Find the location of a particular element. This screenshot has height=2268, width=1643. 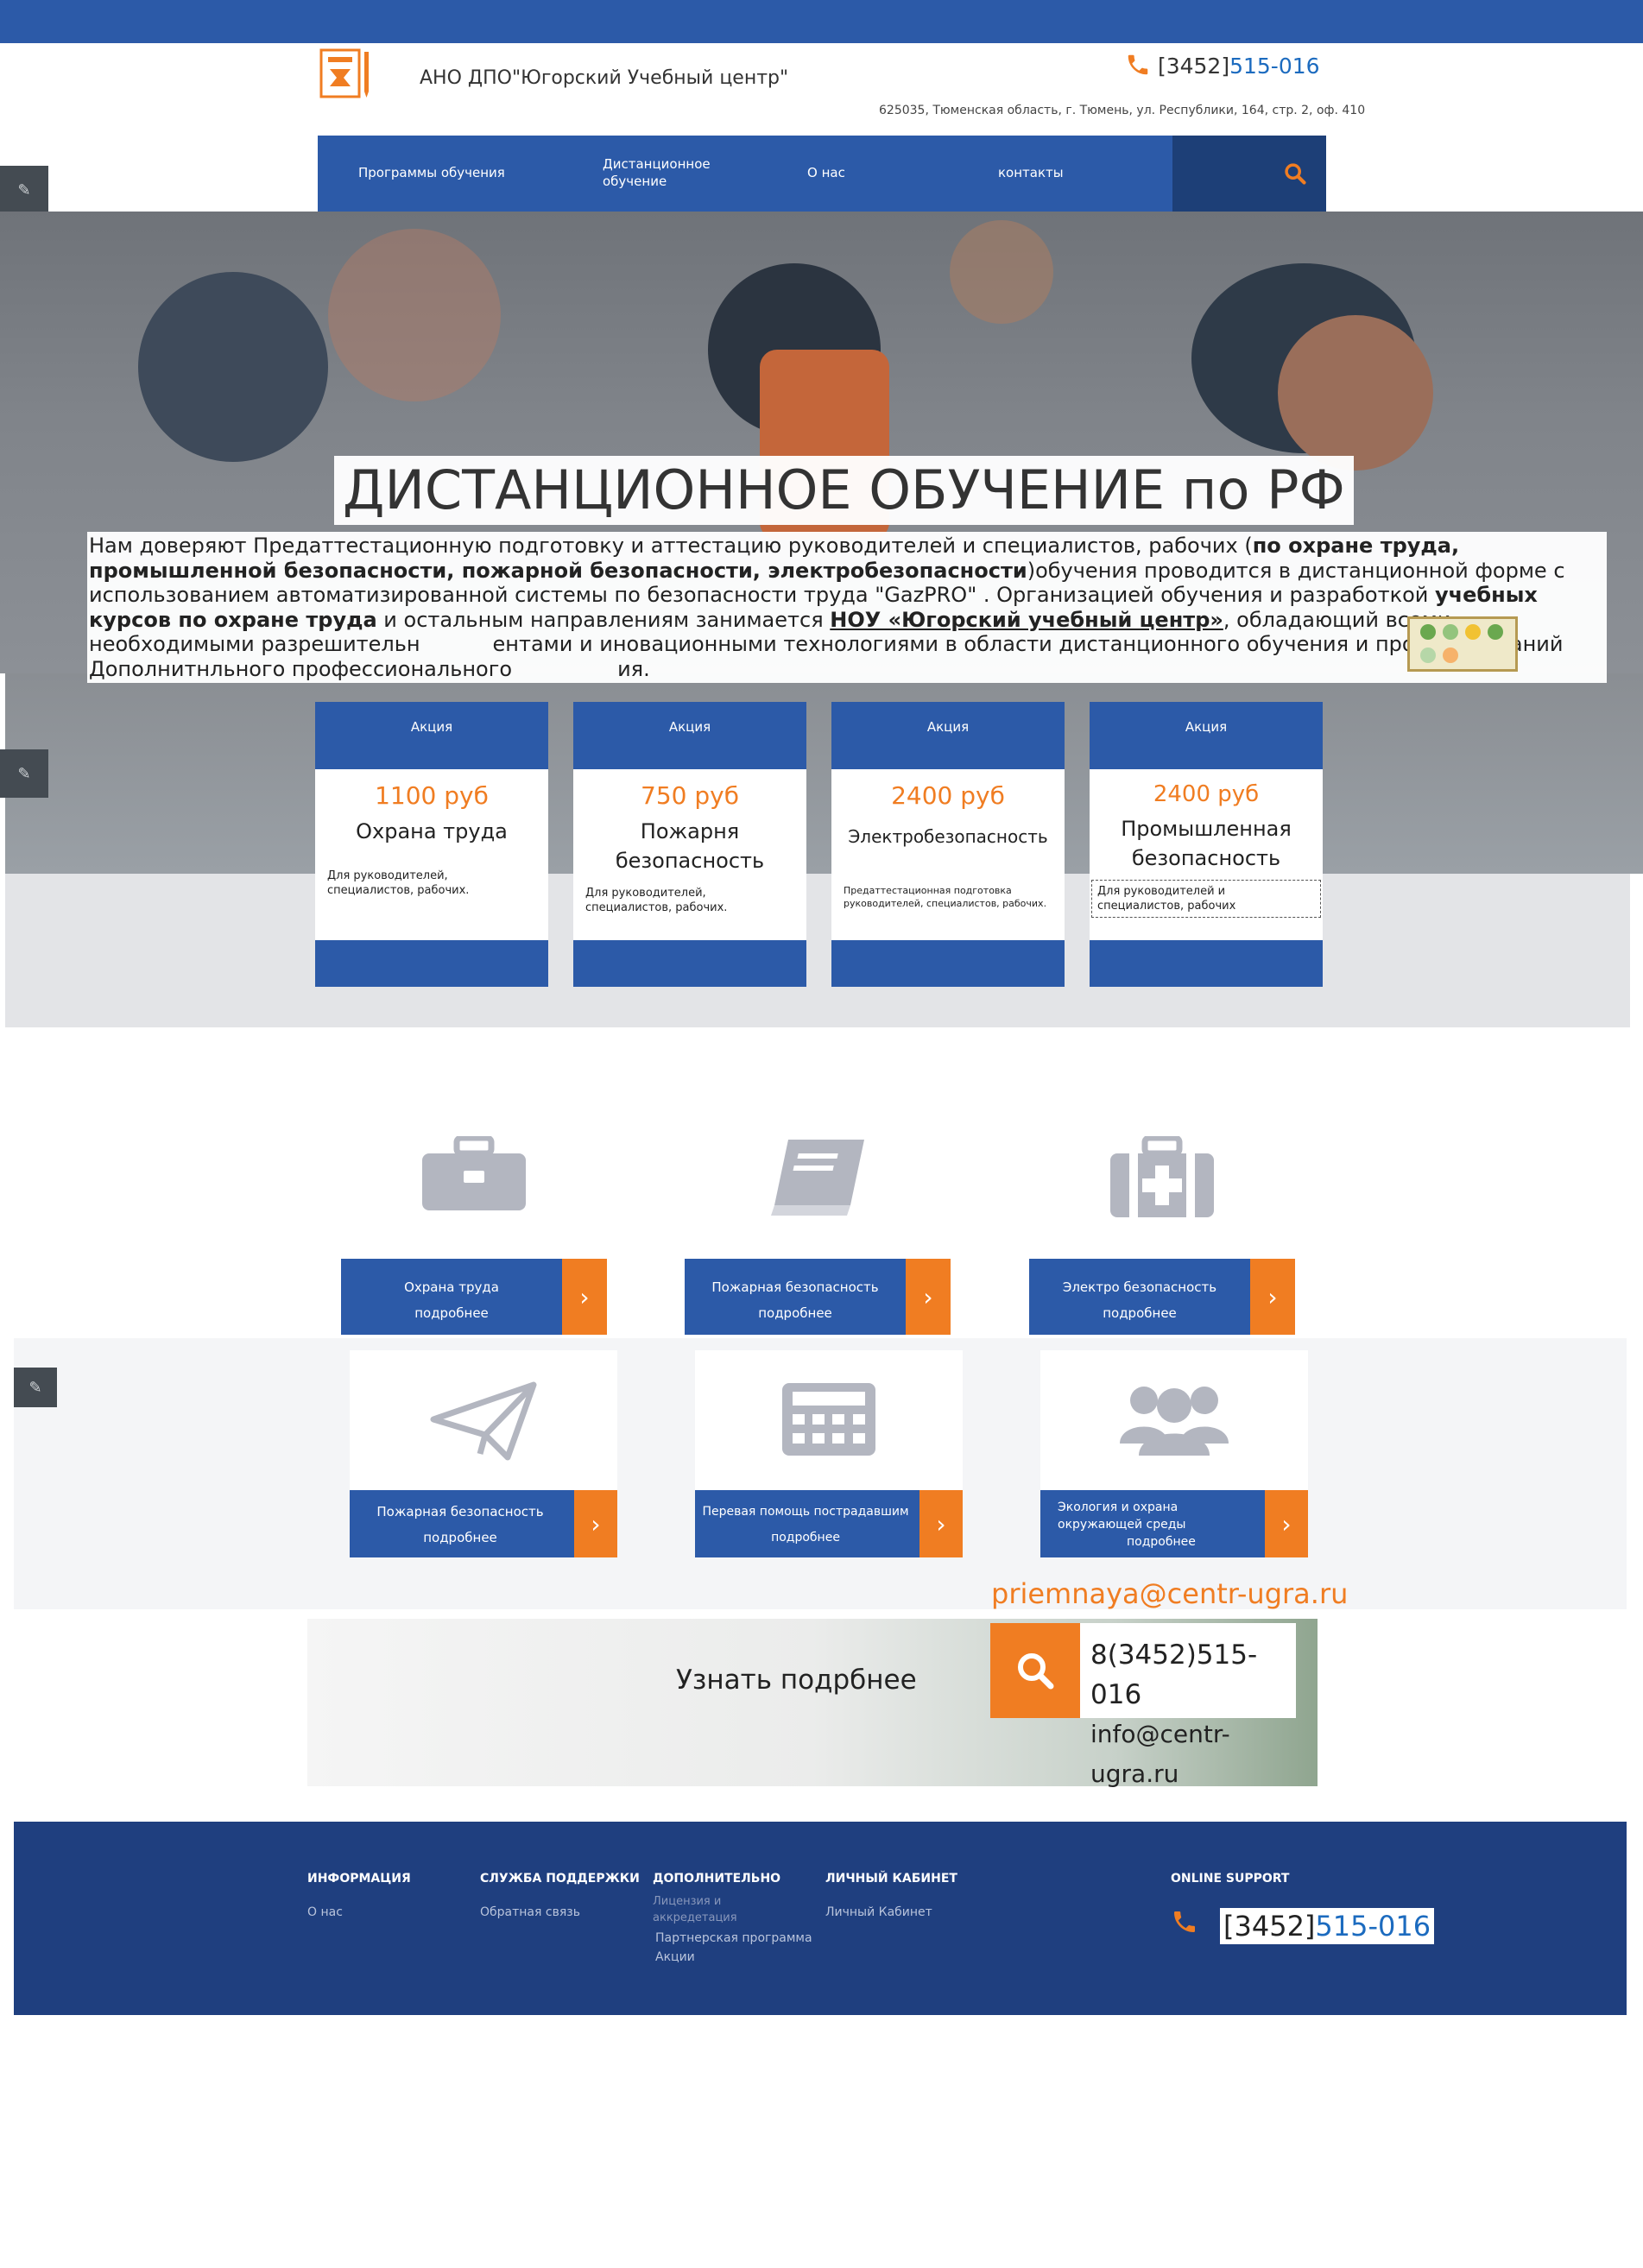

footer-heading-account: ЛИЧНЫЙ КАБИНЕТ is located at coordinates (891, 1879).